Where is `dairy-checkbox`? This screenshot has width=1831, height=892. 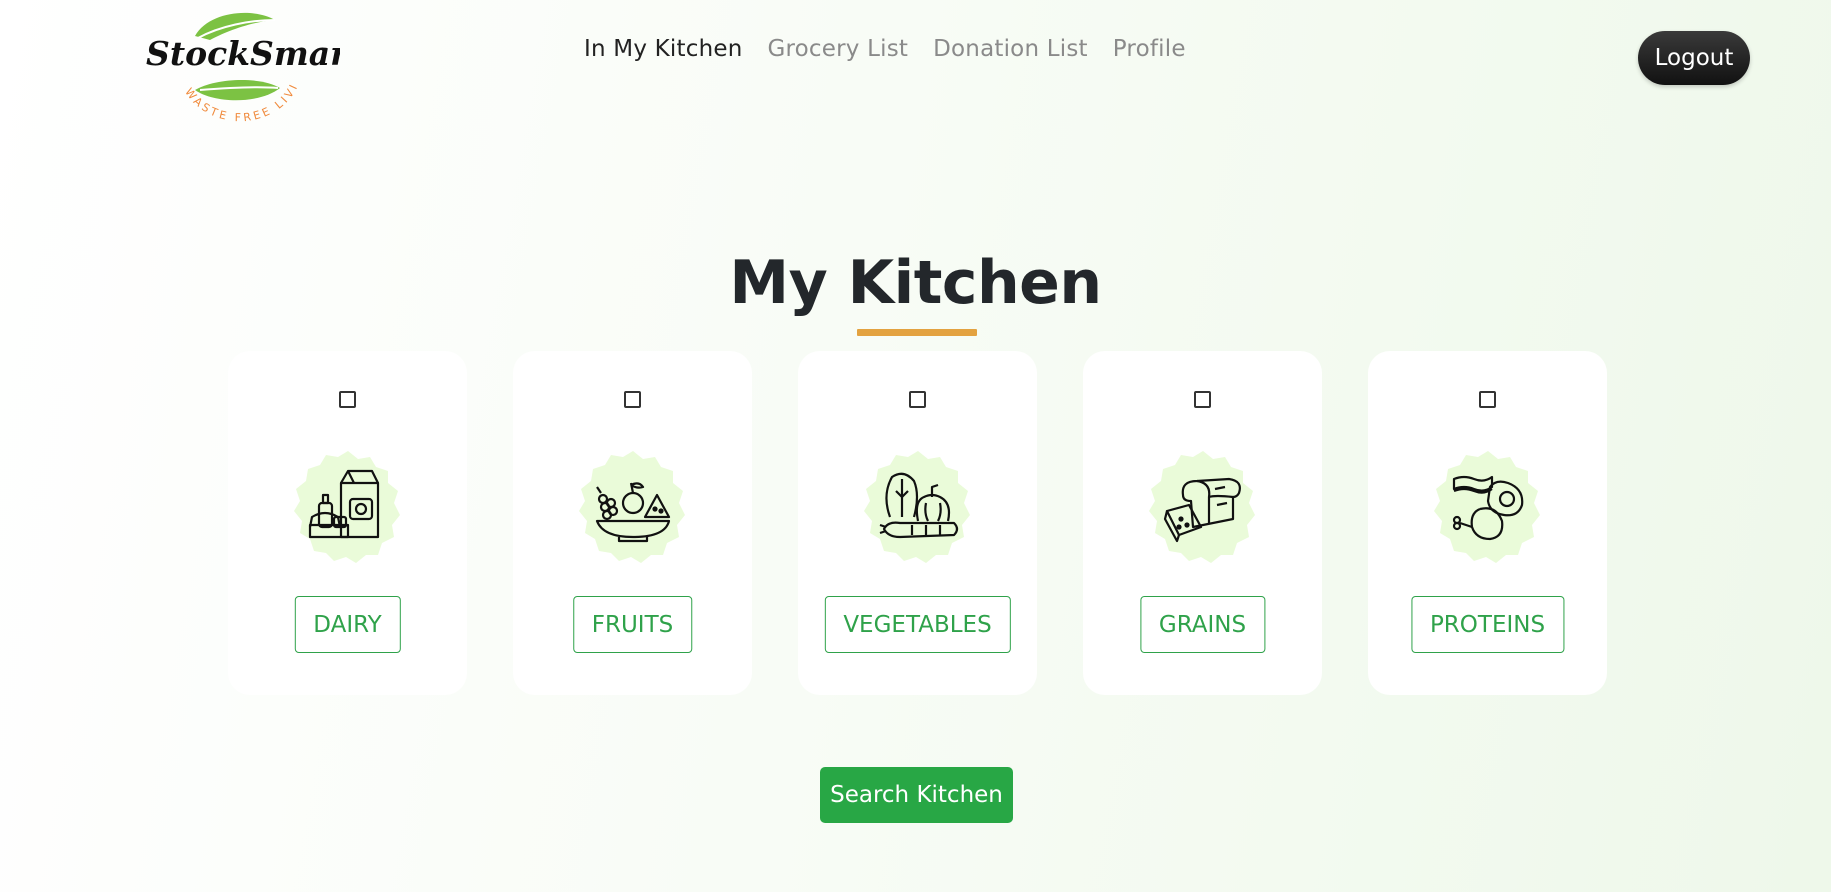 dairy-checkbox is located at coordinates (347, 399).